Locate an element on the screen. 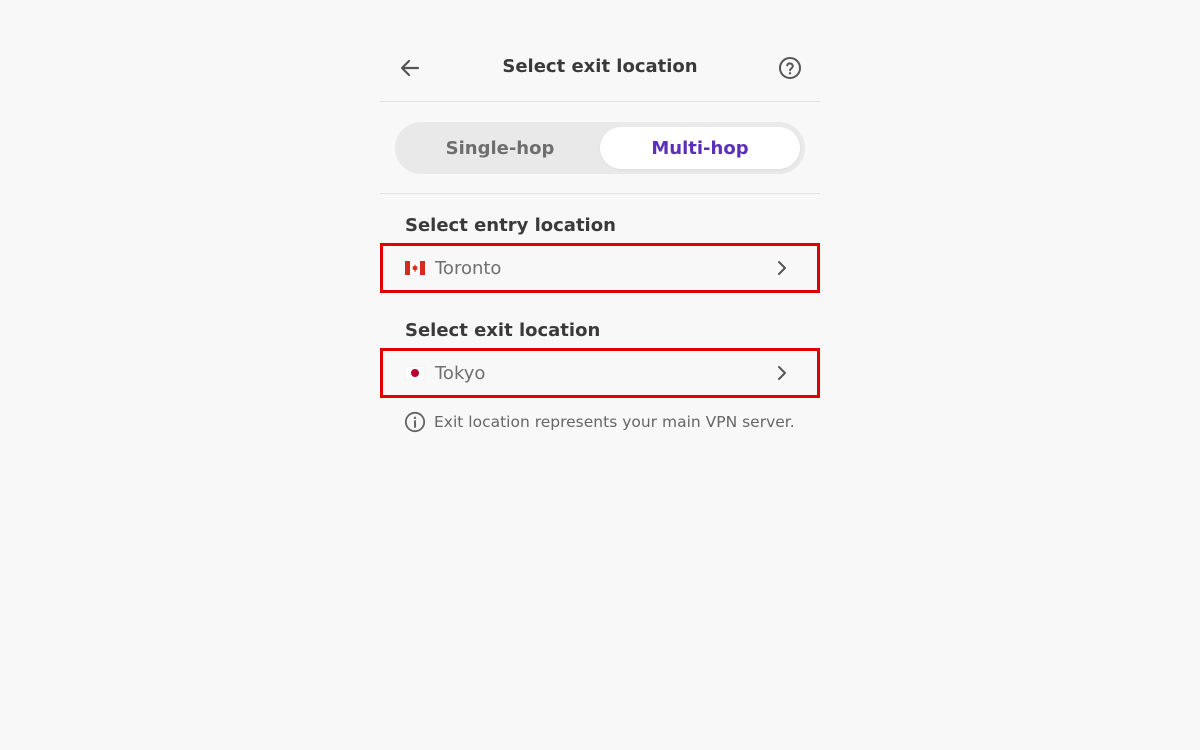 The image size is (1200, 750). entry-location-name: Toronto is located at coordinates (468, 268).